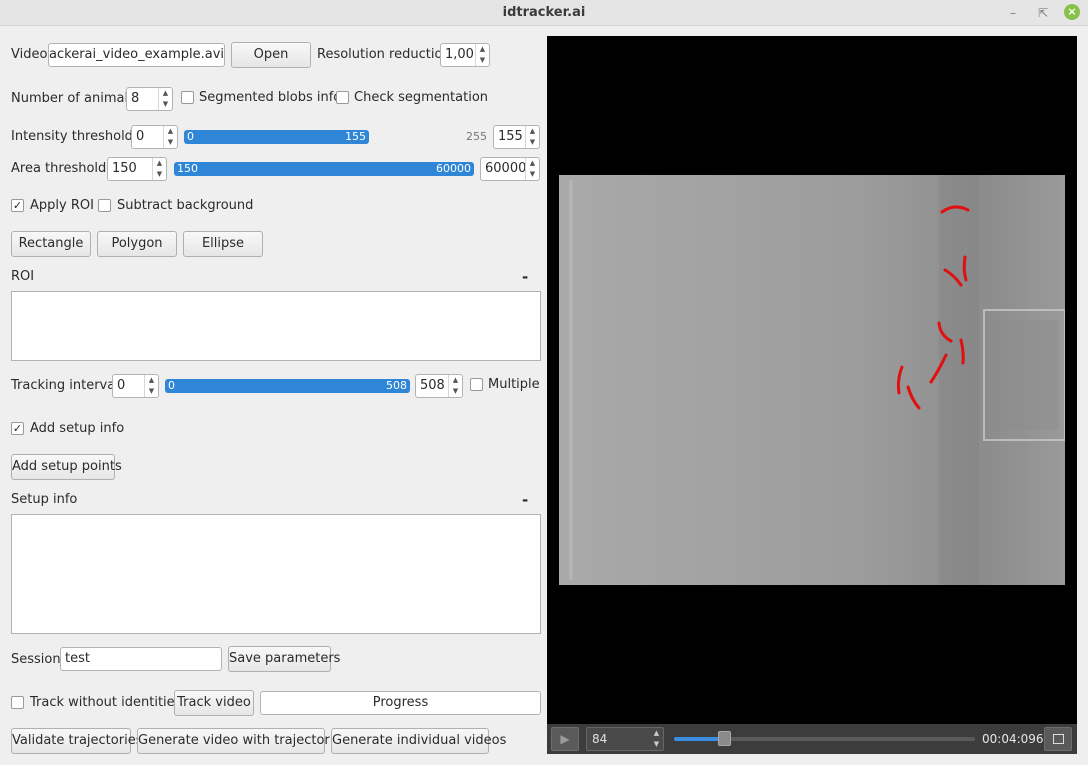 The image size is (1088, 765). What do you see at coordinates (724, 738) in the screenshot?
I see `timeline-handle` at bounding box center [724, 738].